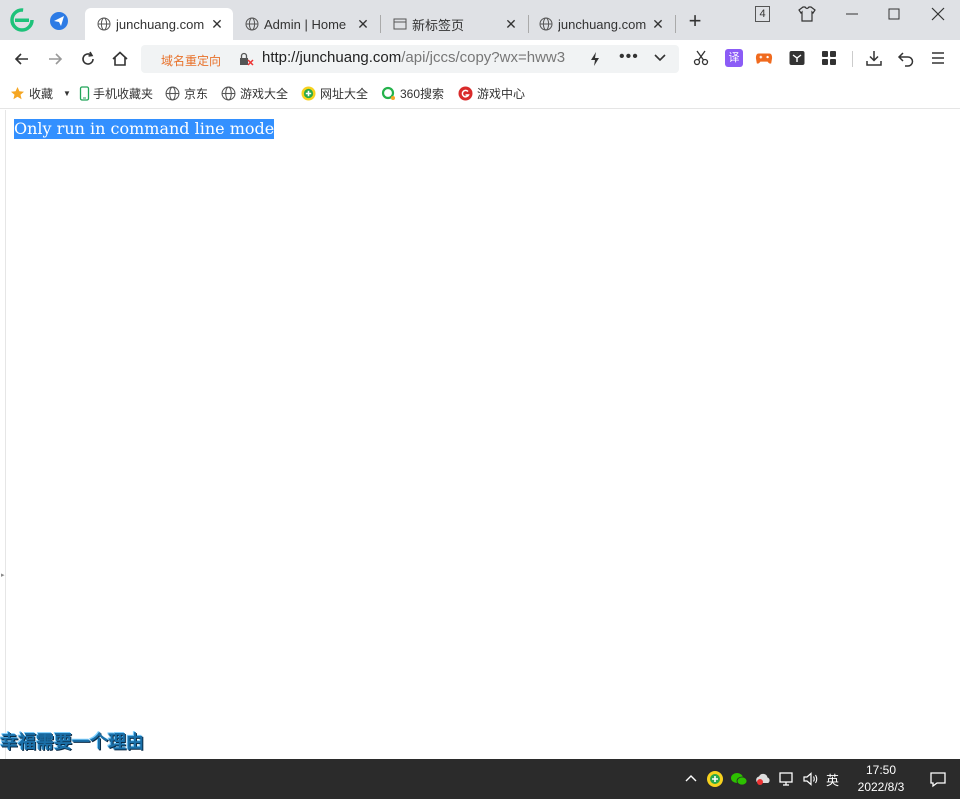  I want to click on translate-icon: 译, so click(734, 58).